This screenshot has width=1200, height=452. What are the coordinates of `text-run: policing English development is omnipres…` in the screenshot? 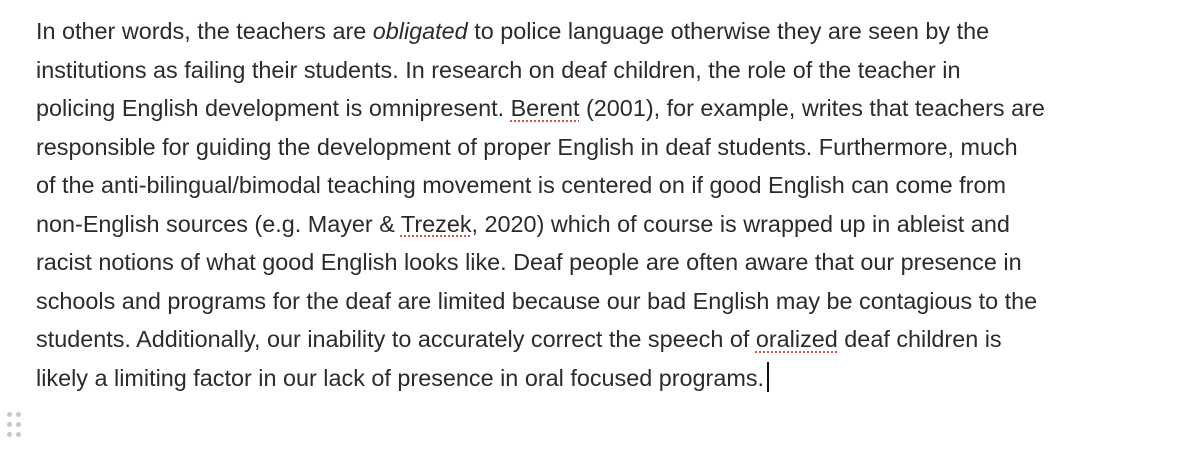 It's located at (273, 108).